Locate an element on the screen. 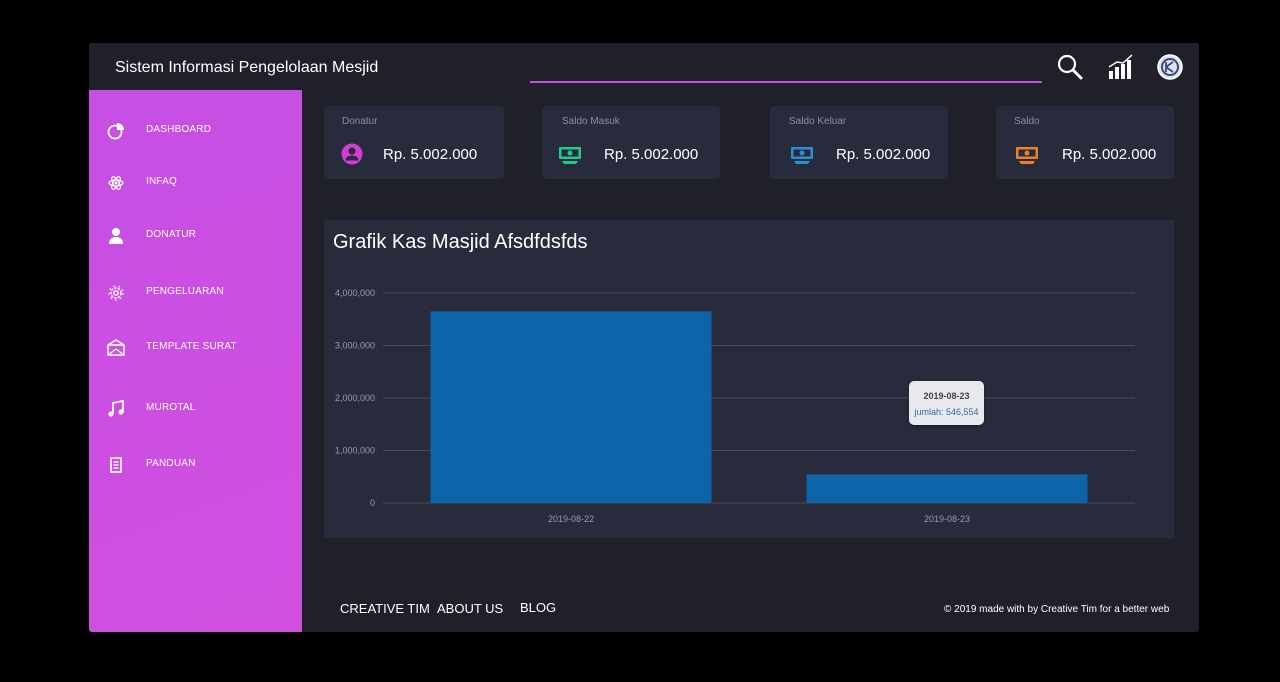 This screenshot has height=682, width=1280. pie-chart-icon is located at coordinates (116, 131).